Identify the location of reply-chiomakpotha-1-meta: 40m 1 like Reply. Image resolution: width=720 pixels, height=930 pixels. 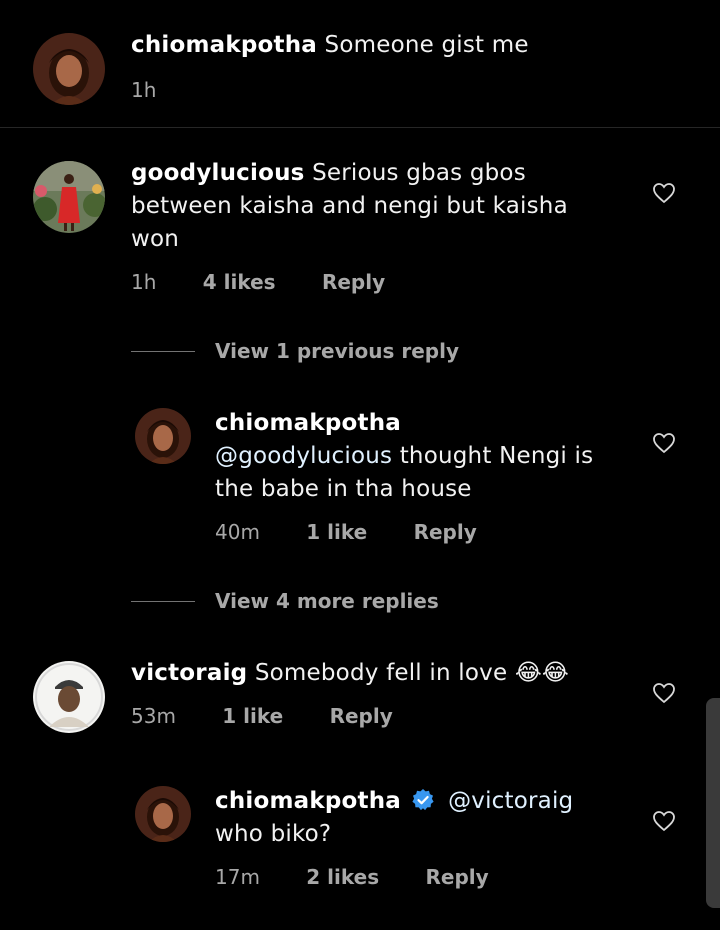
(366, 532).